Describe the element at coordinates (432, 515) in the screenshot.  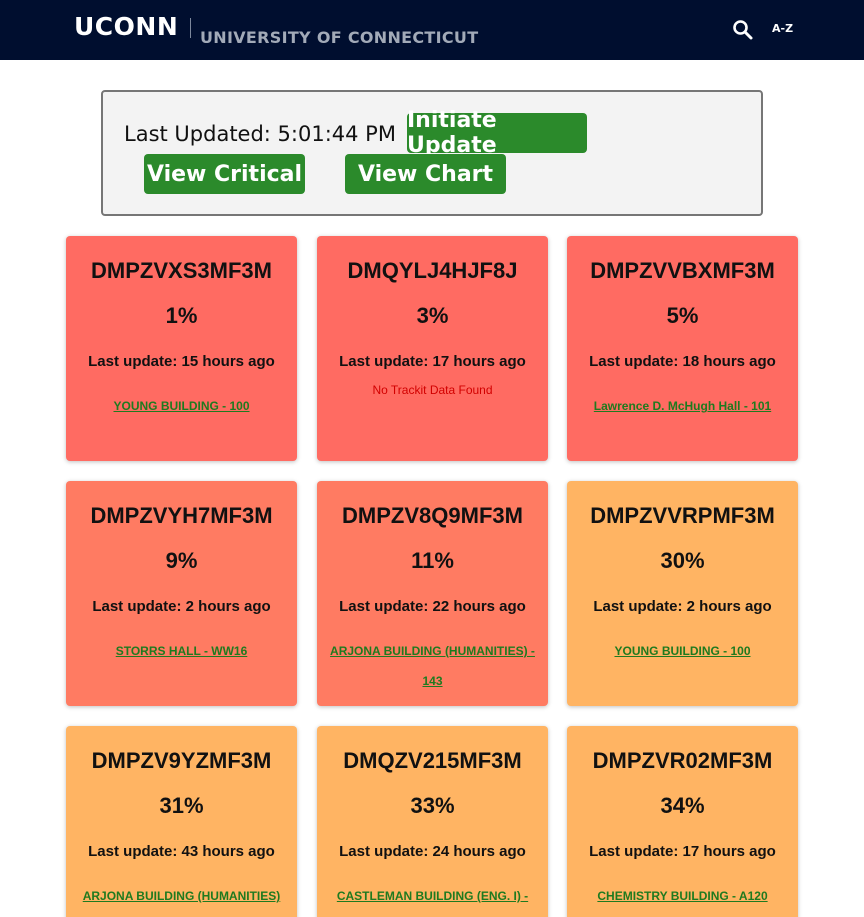
I see `printer-id: DMPZV8Q9MF3M` at that location.